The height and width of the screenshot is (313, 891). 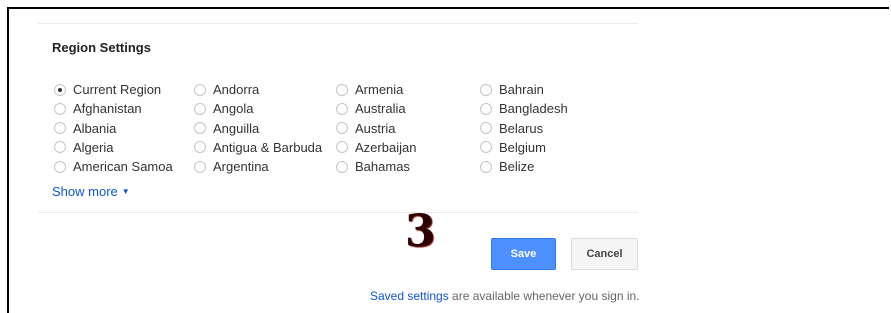 I want to click on region-option-label: Belarus, so click(x=521, y=128).